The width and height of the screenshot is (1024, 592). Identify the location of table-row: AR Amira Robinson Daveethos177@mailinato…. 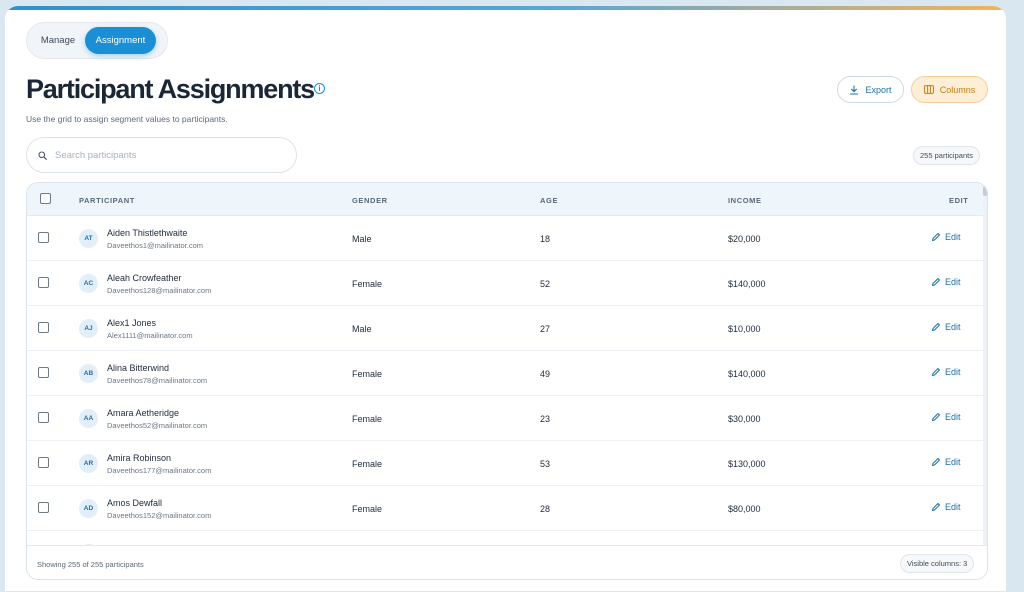
(507, 463).